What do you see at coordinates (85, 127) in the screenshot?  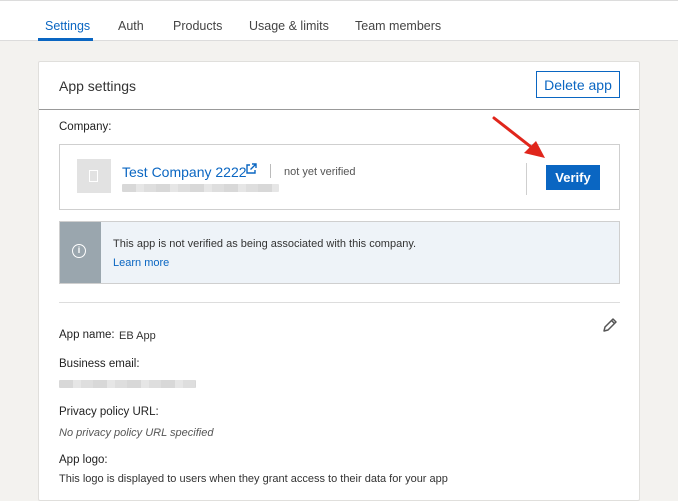 I see `company-section-label: Company:` at bounding box center [85, 127].